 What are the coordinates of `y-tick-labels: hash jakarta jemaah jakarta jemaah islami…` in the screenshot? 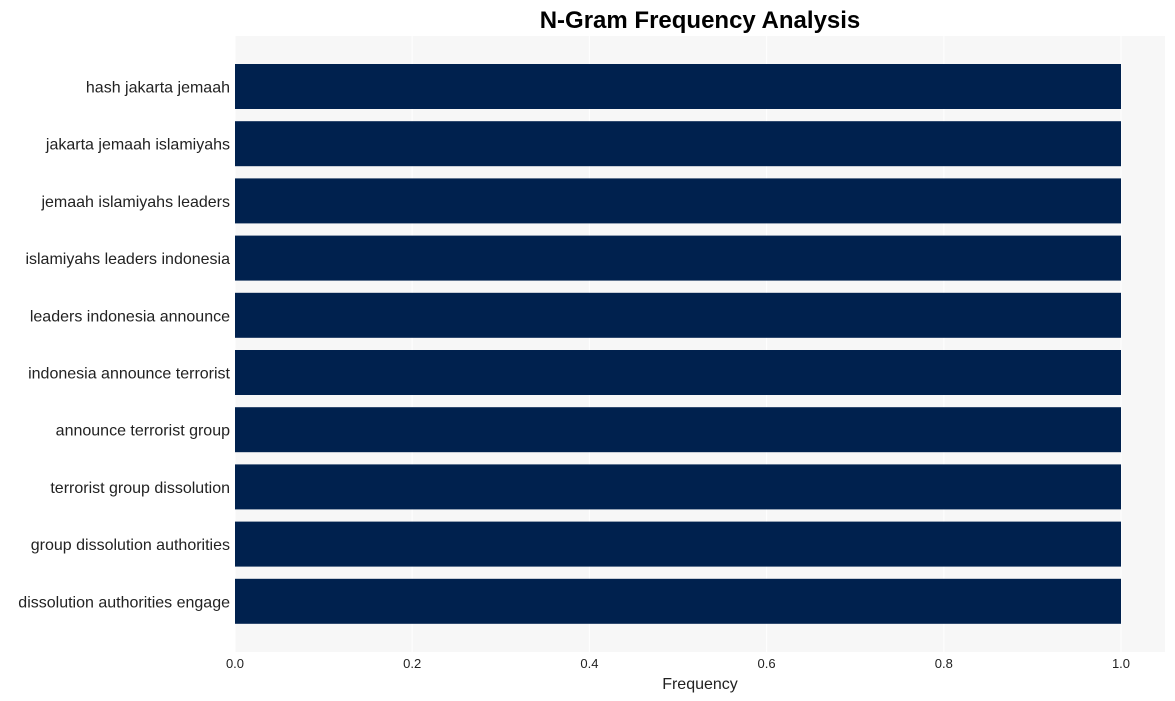 It's located at (124, 346).